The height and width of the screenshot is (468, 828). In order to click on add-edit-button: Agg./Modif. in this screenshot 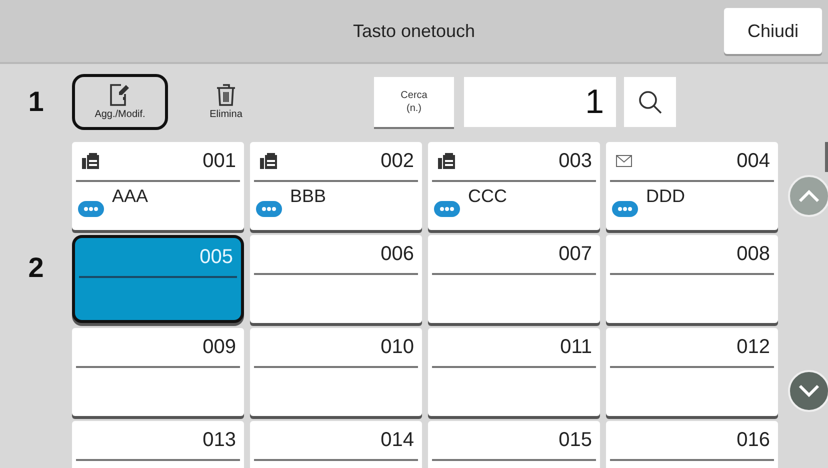, I will do `click(120, 102)`.